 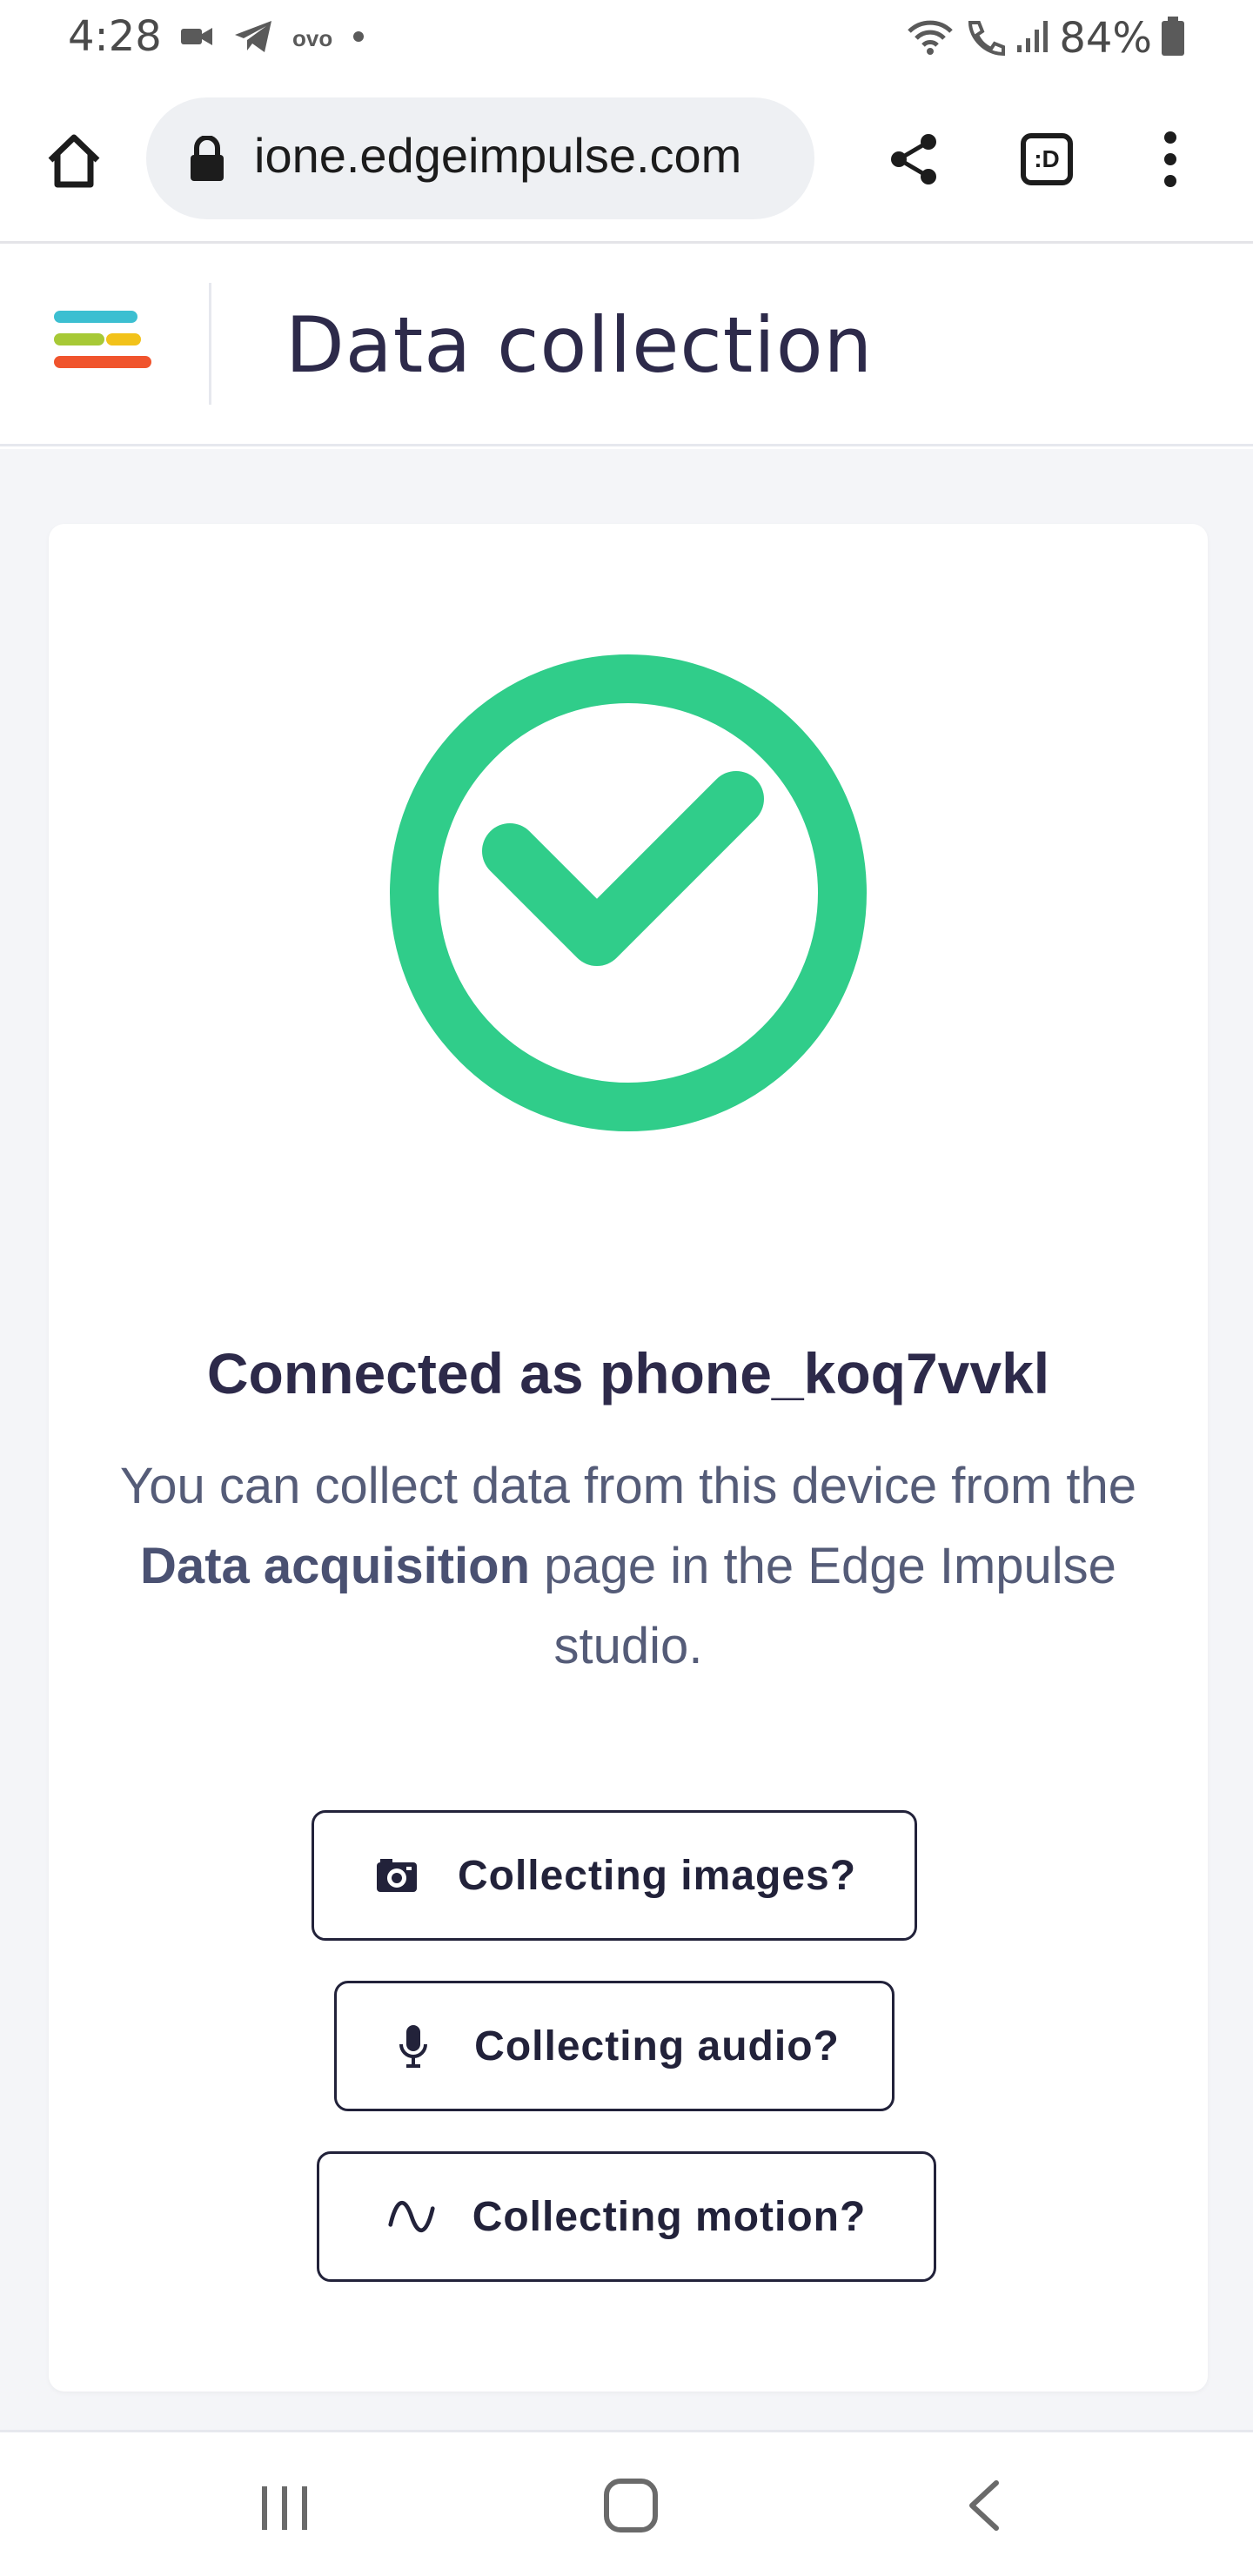 I want to click on share-icon, so click(x=913, y=159).